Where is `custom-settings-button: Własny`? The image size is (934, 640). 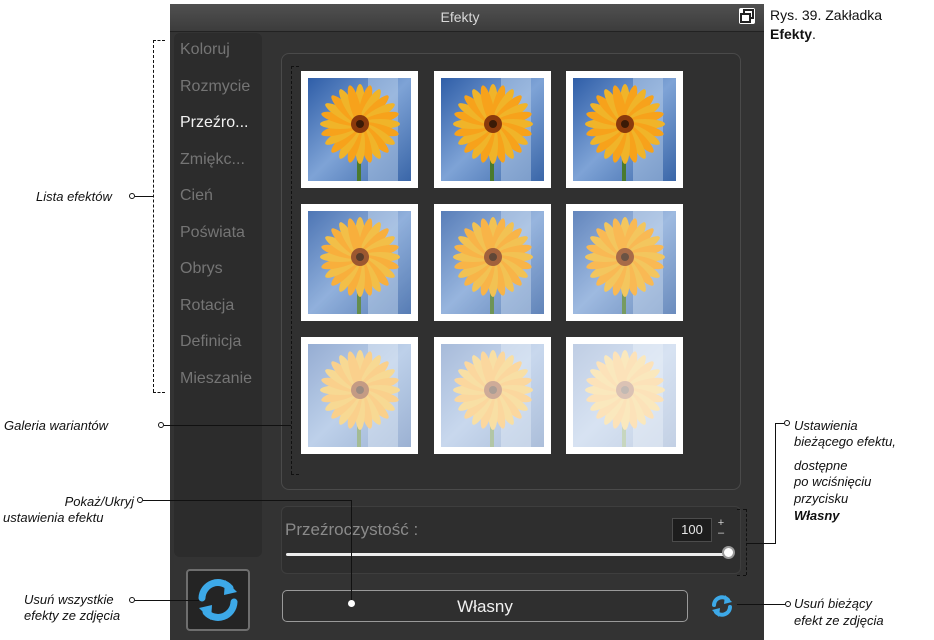
custom-settings-button: Własny is located at coordinates (485, 606).